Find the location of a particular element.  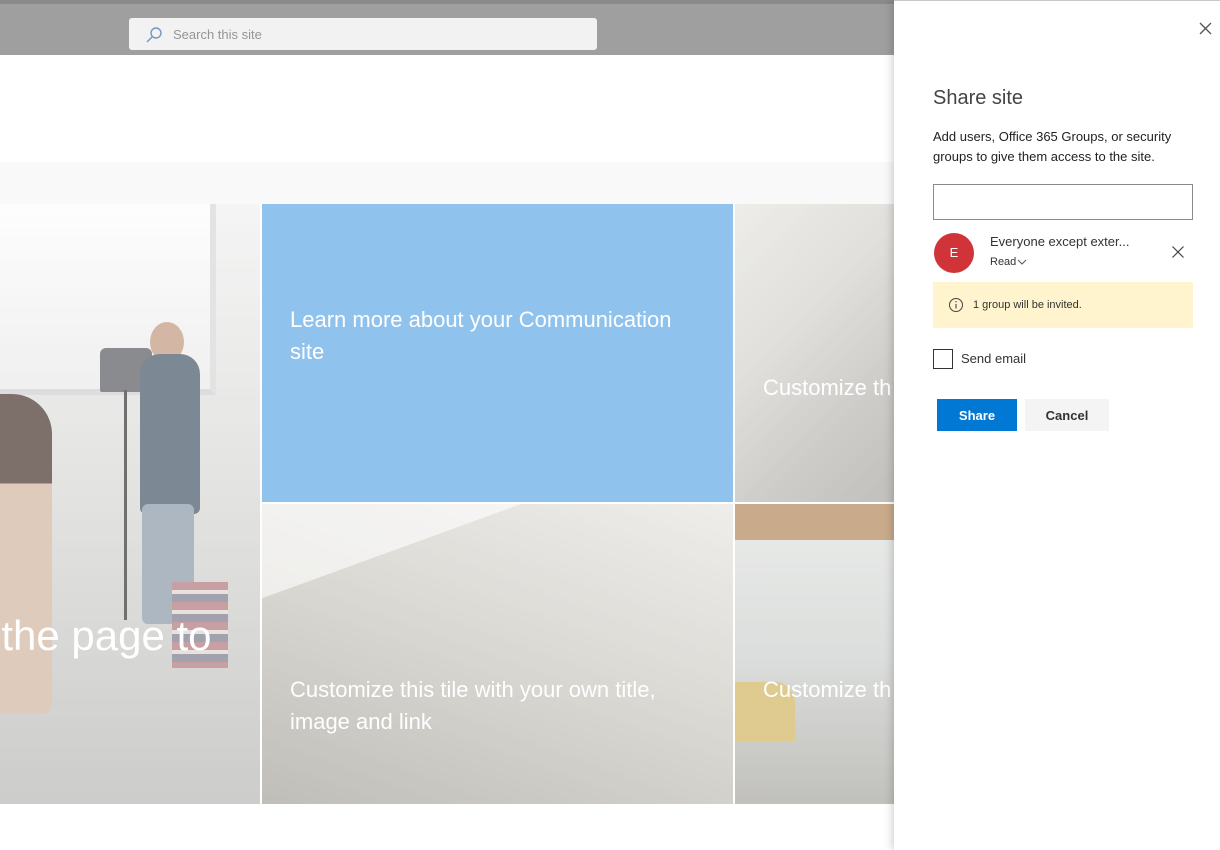

send-email-label: Send email is located at coordinates (994, 358).